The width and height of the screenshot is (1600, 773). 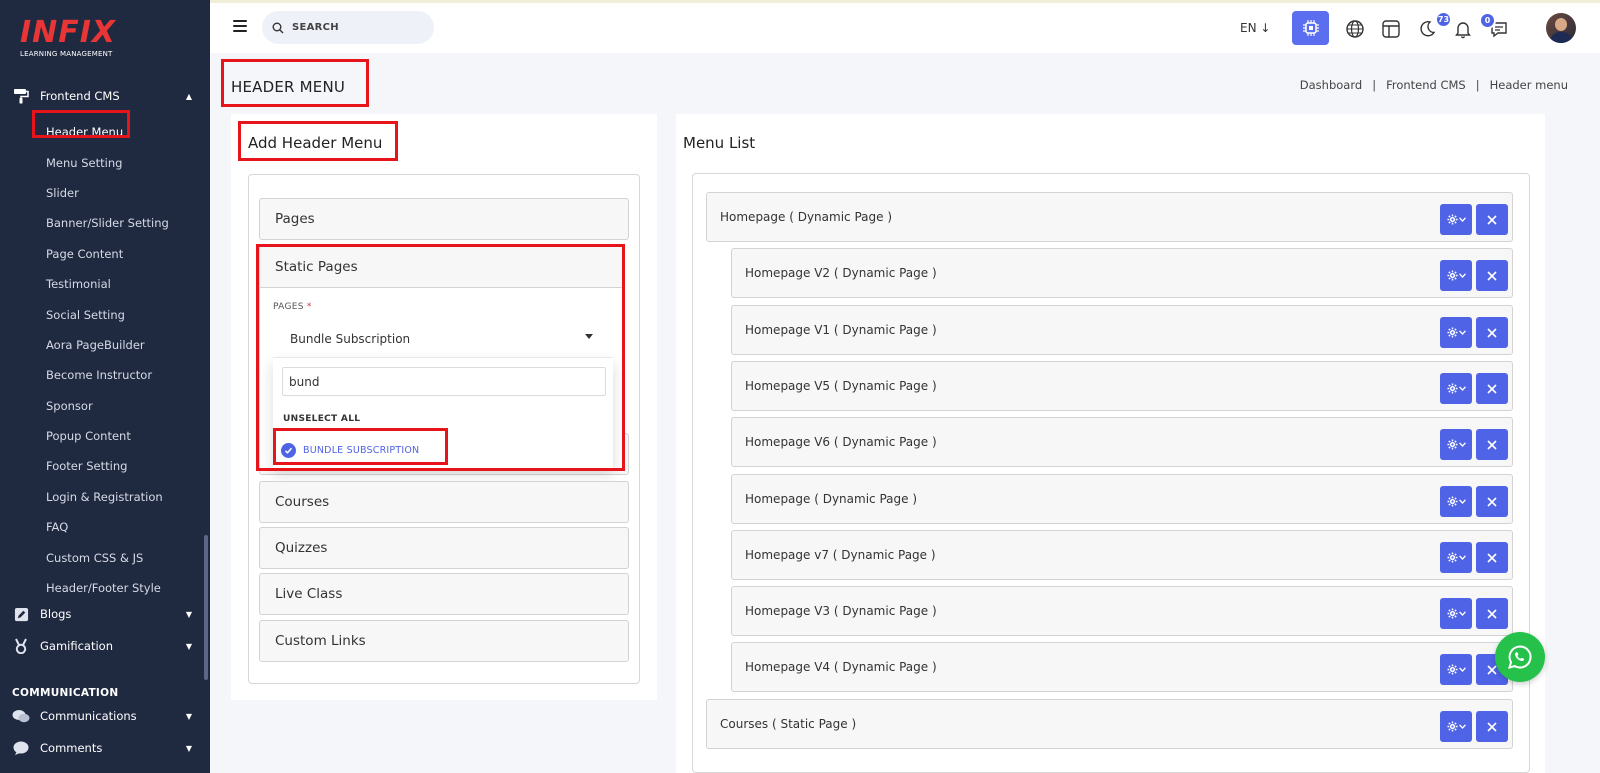 I want to click on cpu-icon, so click(x=1310, y=28).